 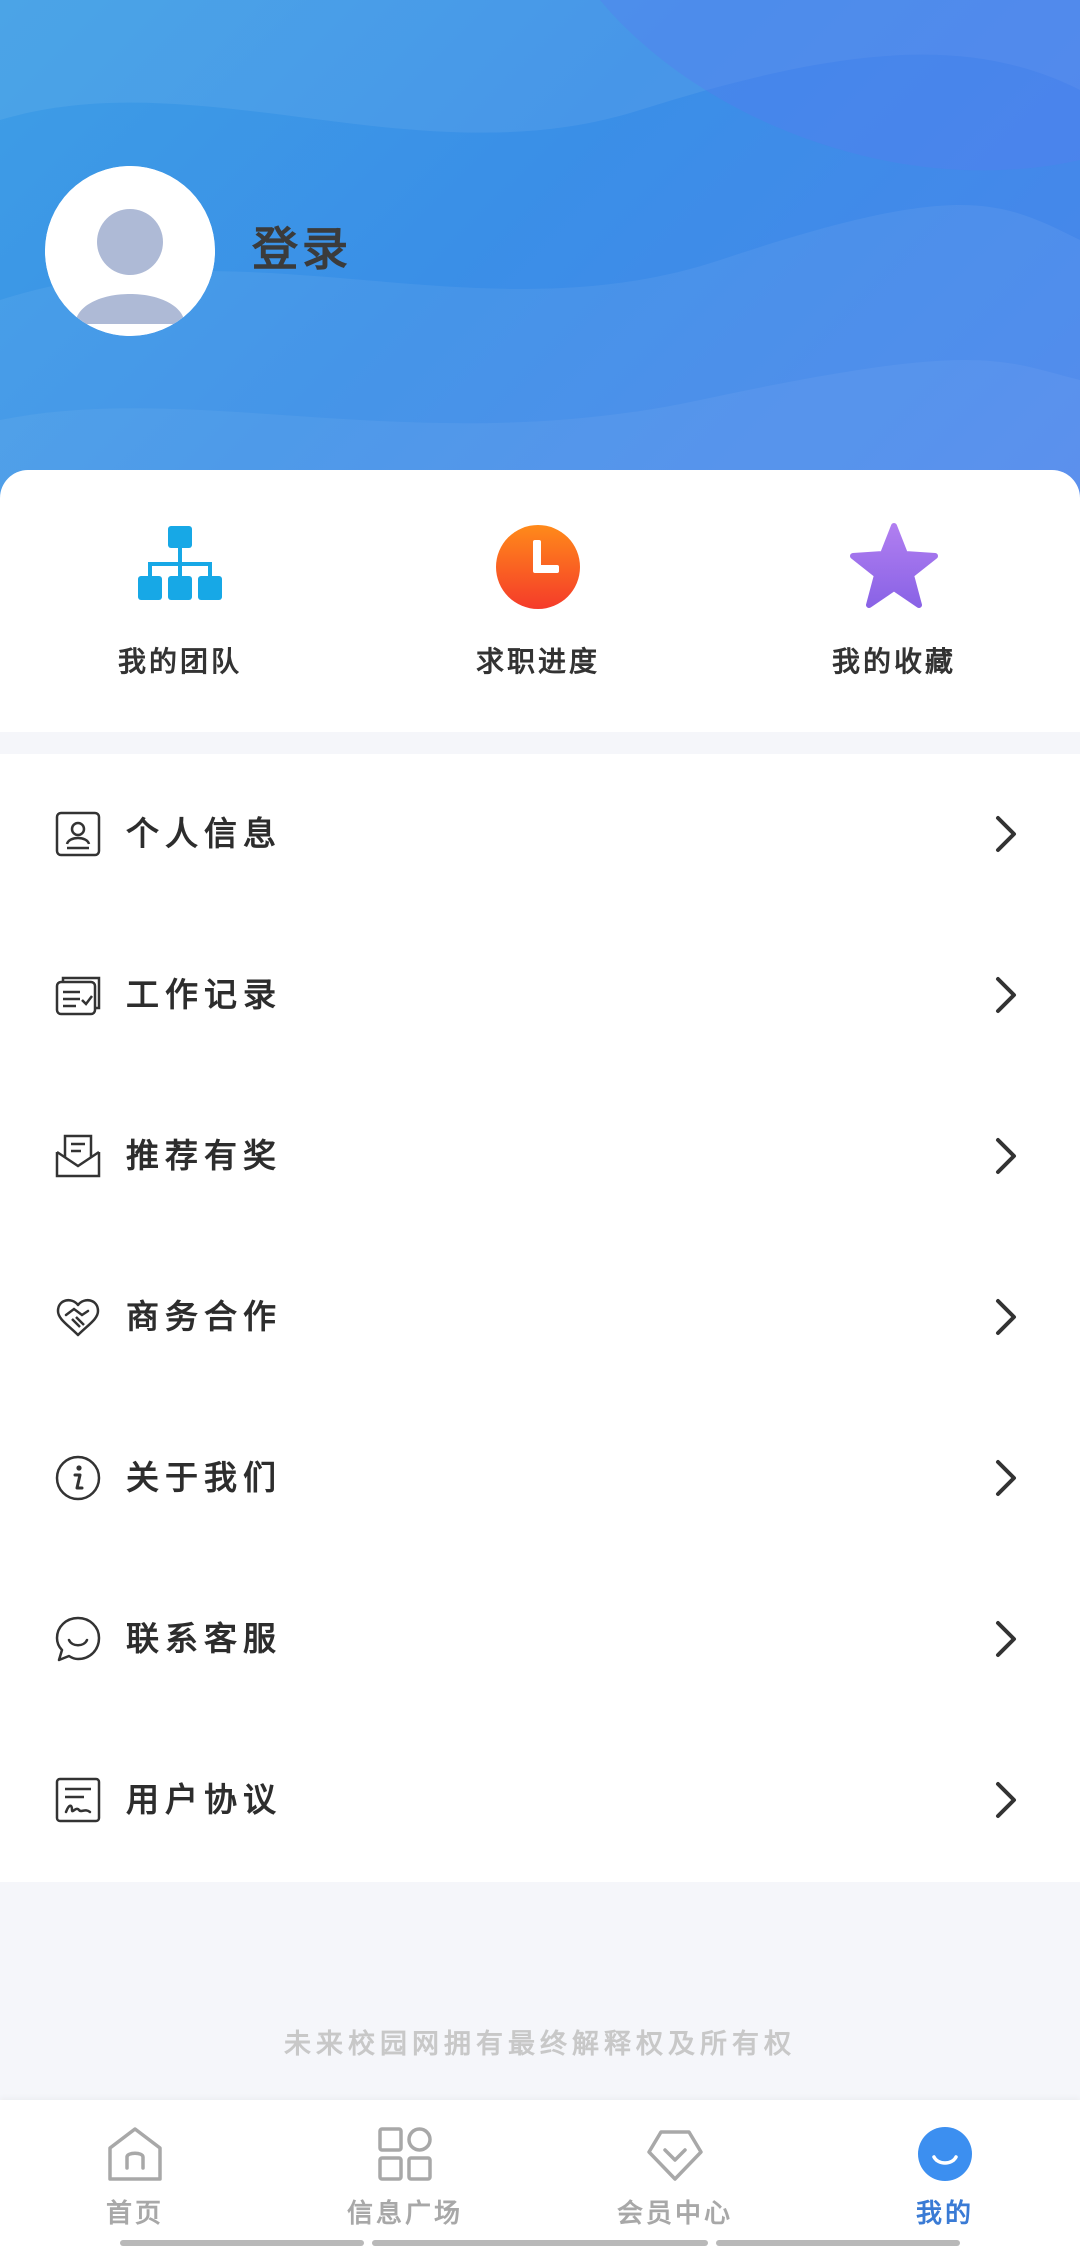 I want to click on menu-item-label: 商务合作, so click(x=204, y=1316).